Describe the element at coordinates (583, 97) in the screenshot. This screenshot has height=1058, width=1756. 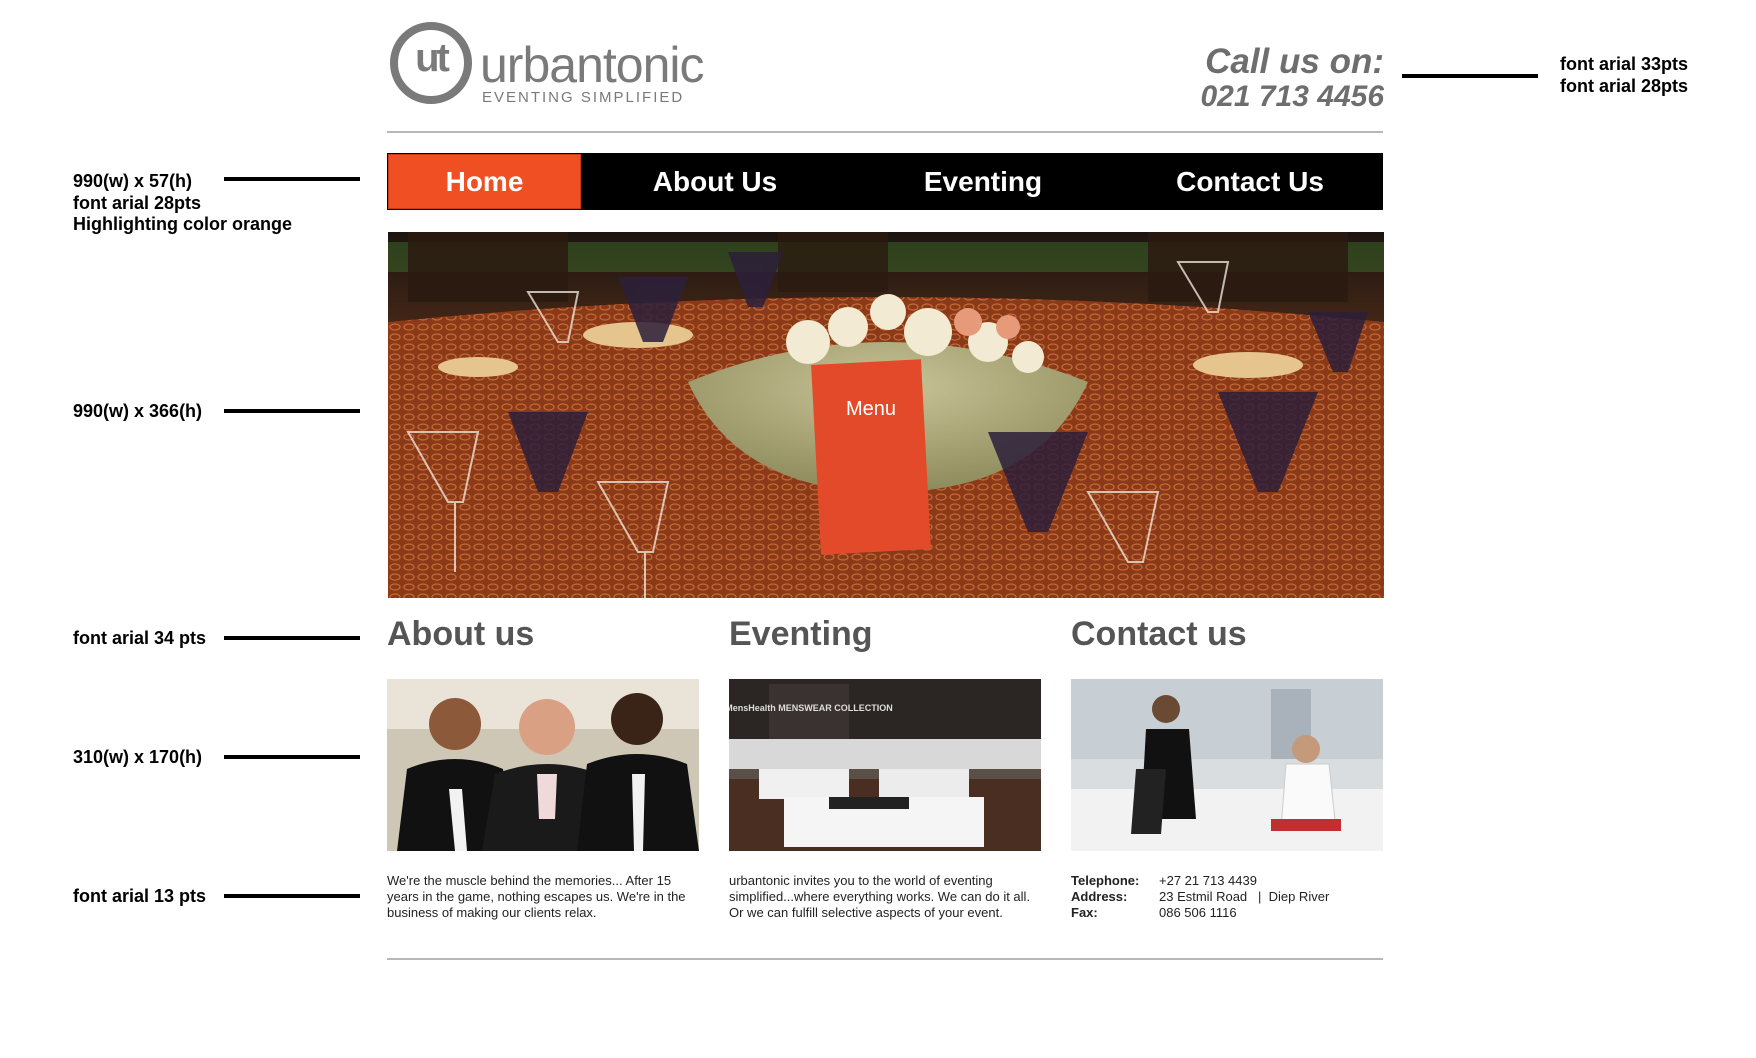
I see `logo-tagline: EVENTING SIMPLIFIED` at that location.